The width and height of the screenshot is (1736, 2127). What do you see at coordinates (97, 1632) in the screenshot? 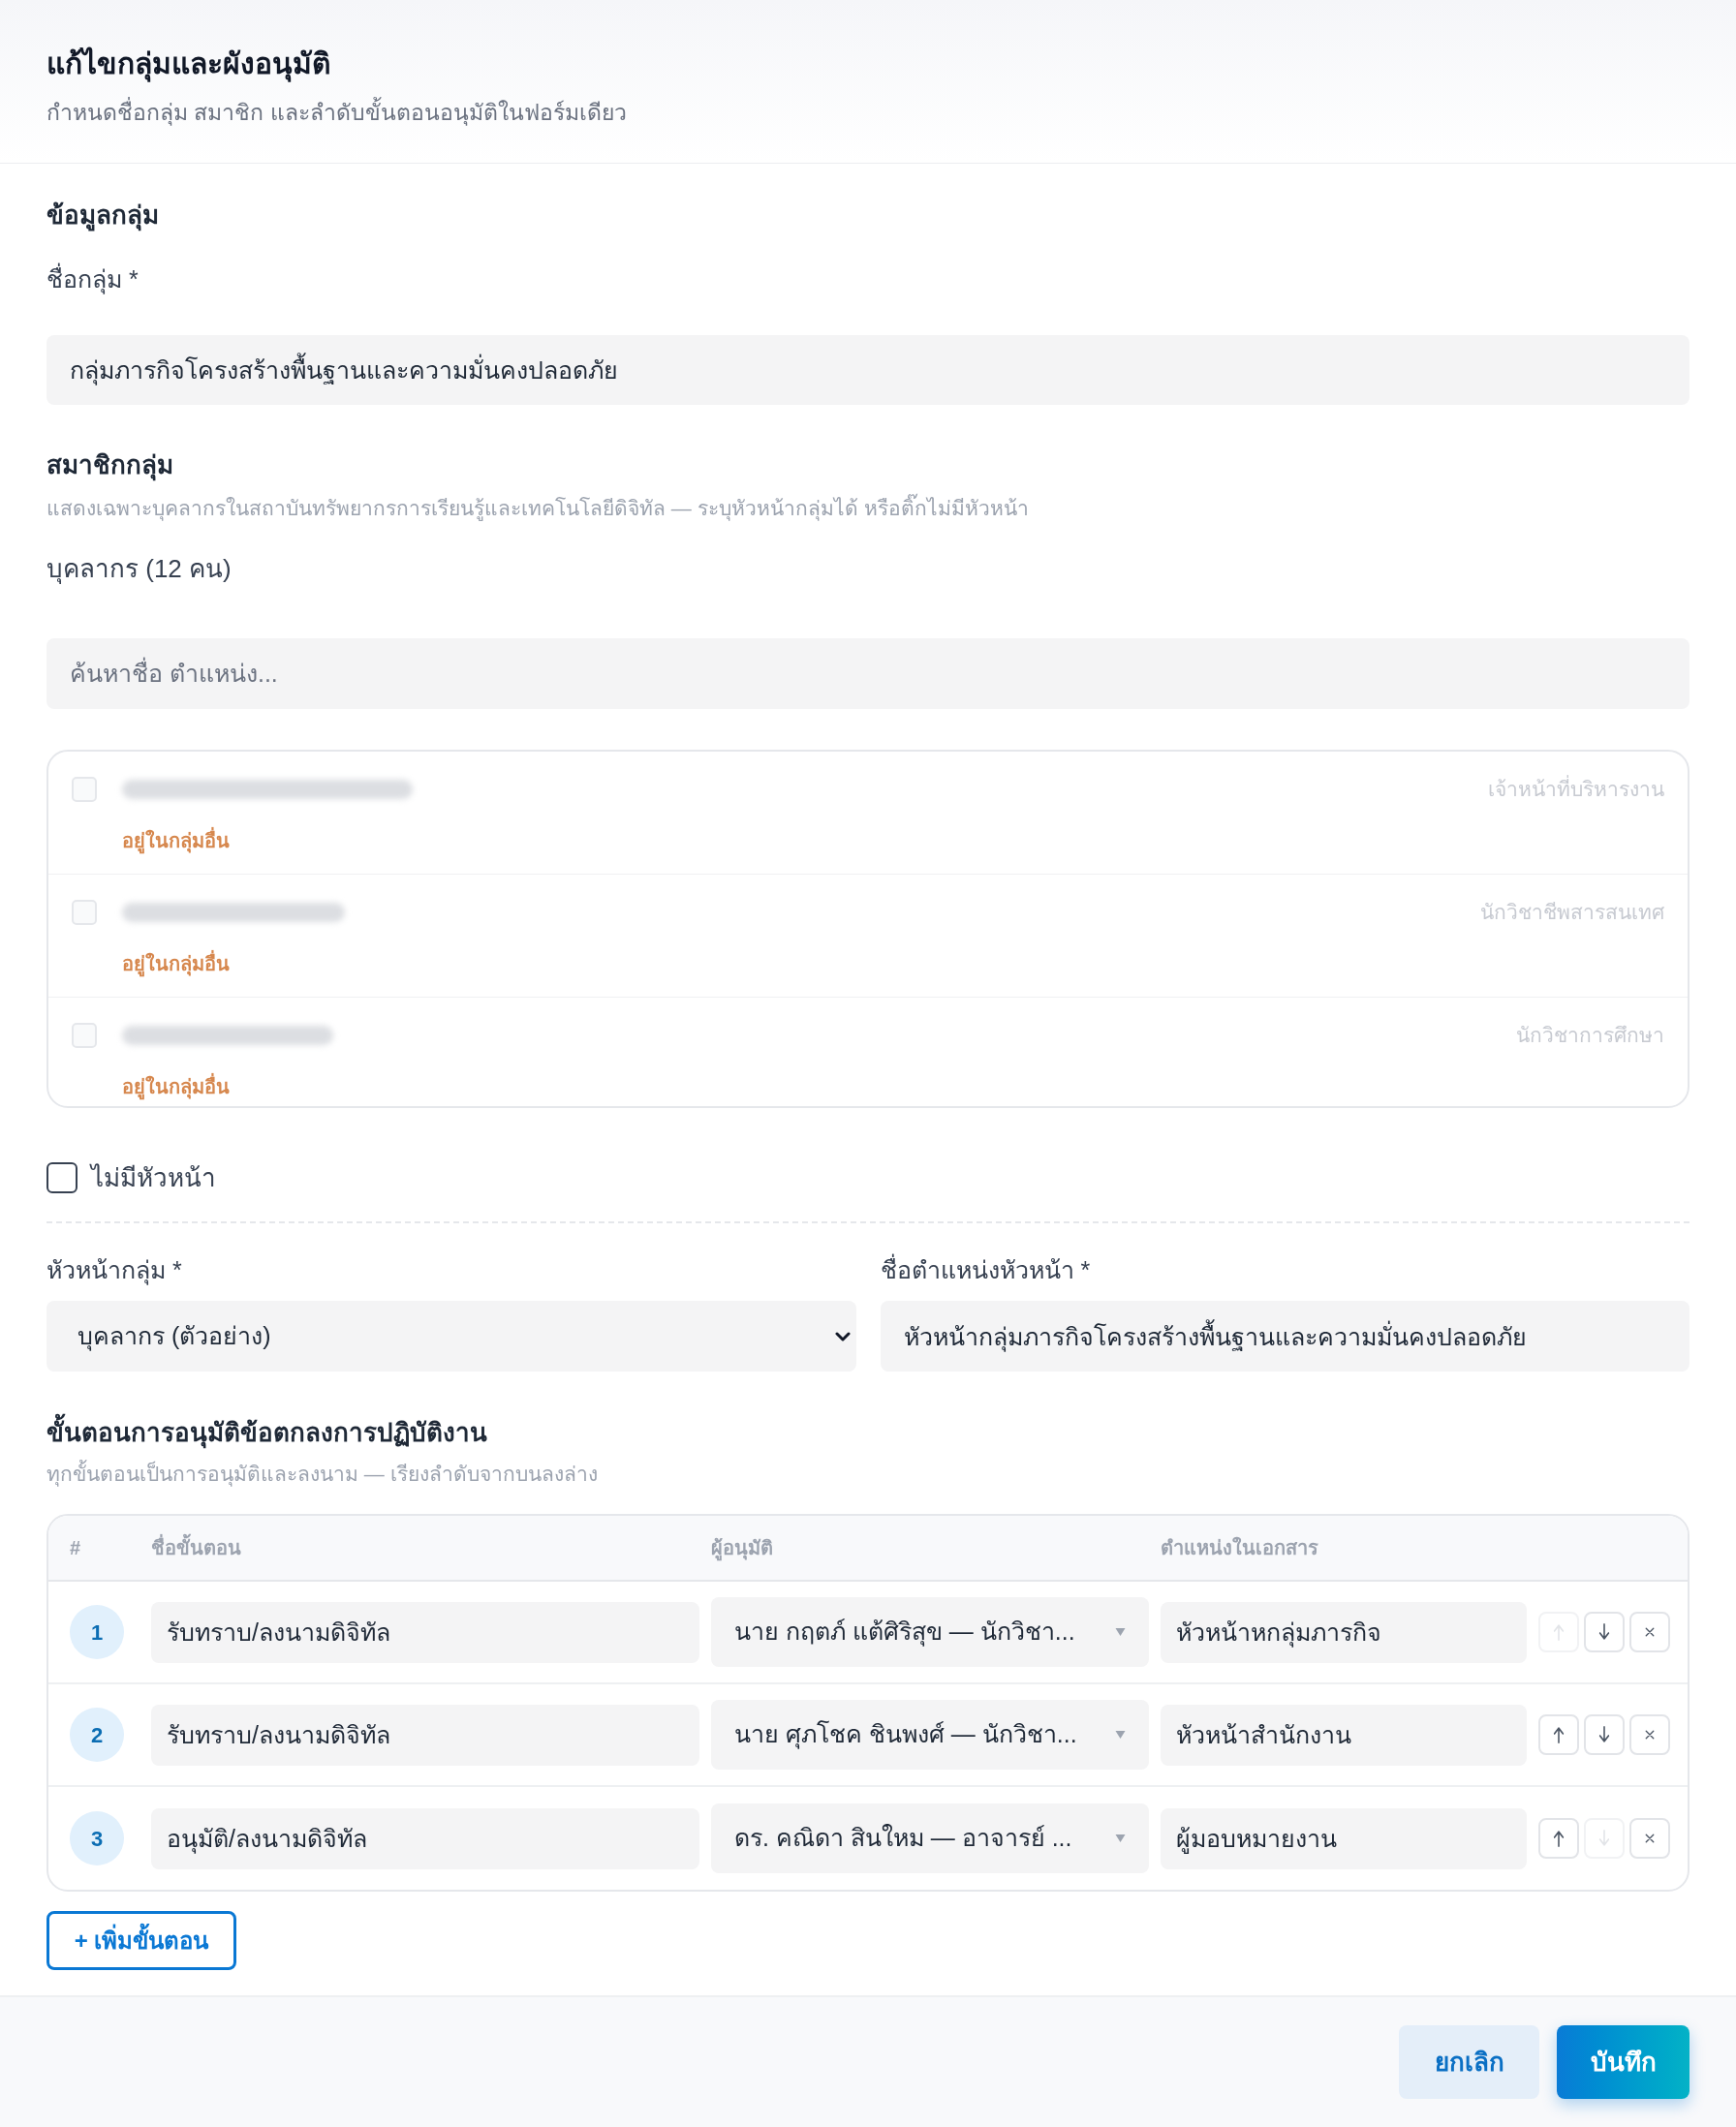
I see `step-number: 1` at bounding box center [97, 1632].